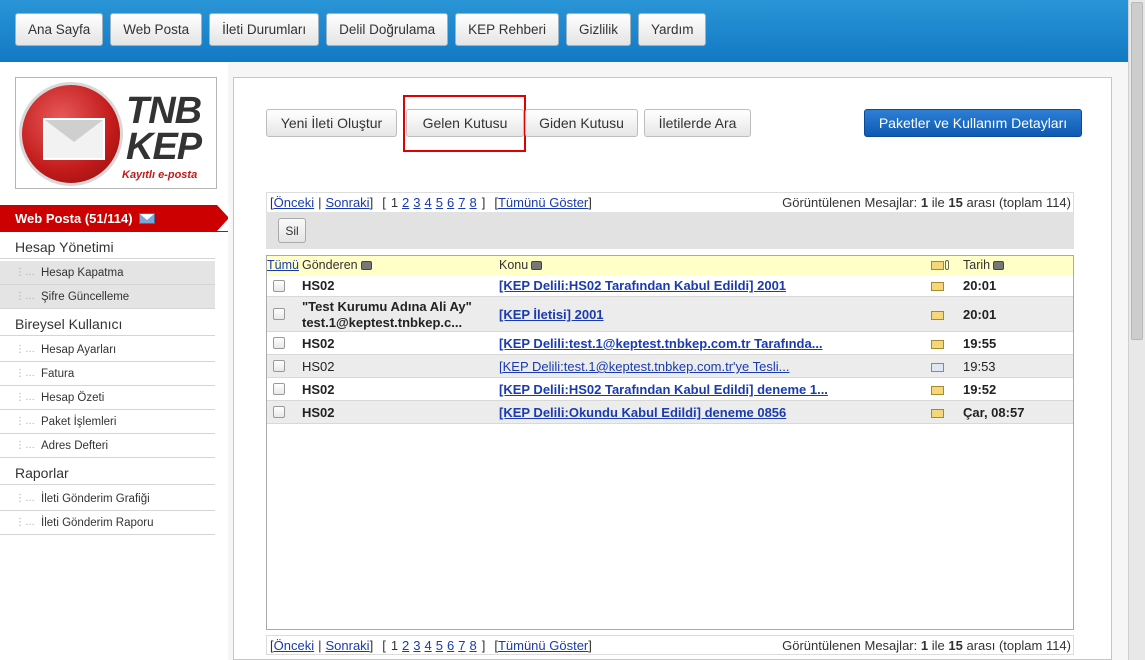  Describe the element at coordinates (697, 123) in the screenshot. I see `search-messages-button: İletilerde Ara` at that location.